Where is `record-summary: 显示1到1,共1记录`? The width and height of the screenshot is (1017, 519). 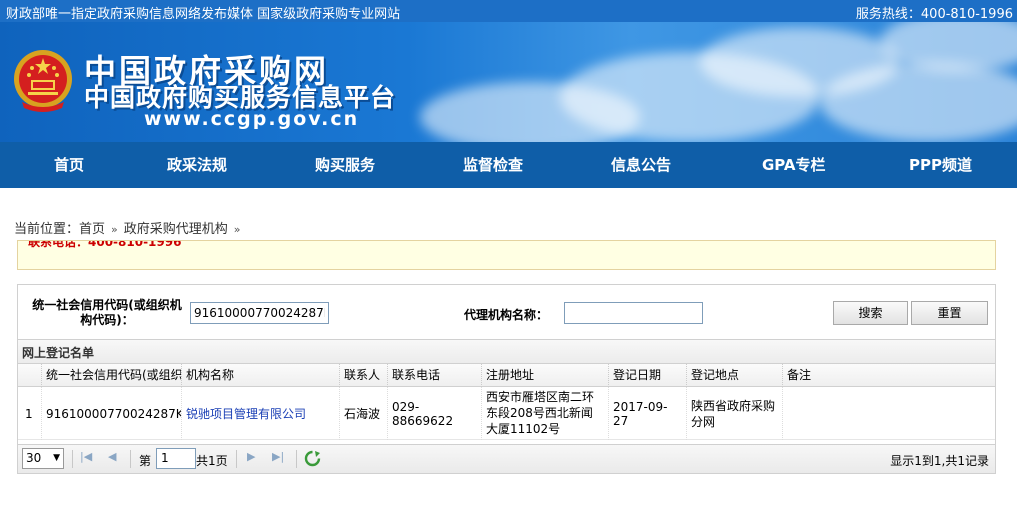 record-summary: 显示1到1,共1记录 is located at coordinates (939, 461).